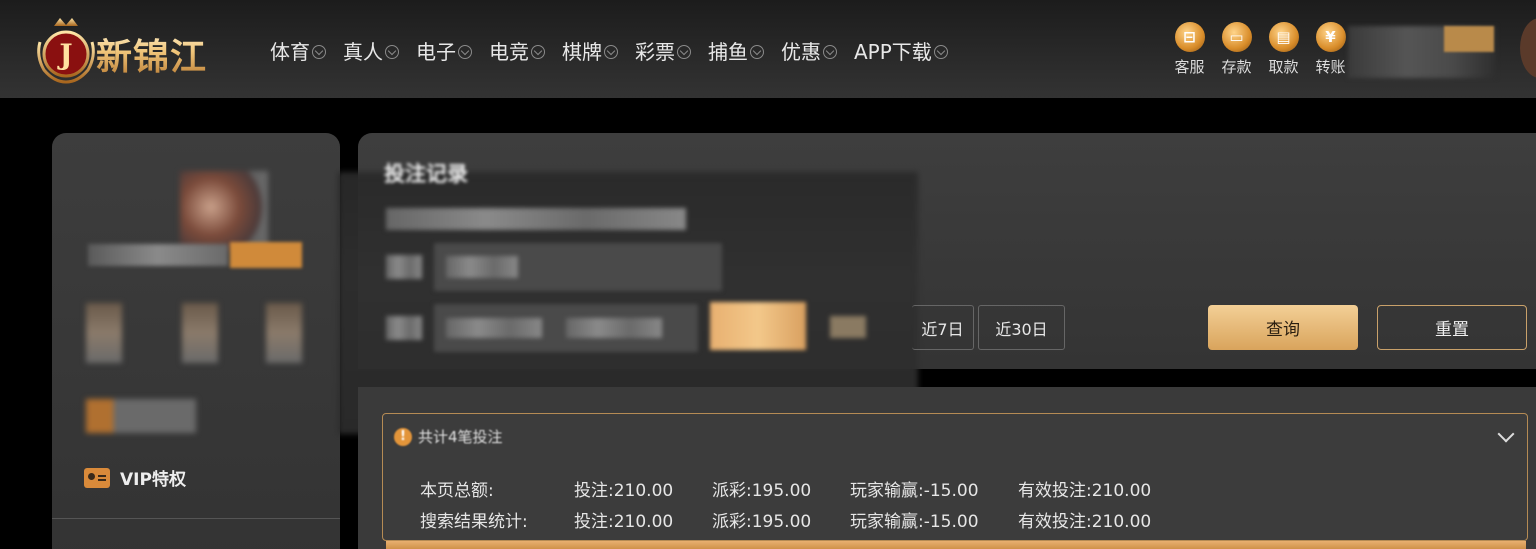  What do you see at coordinates (1283, 37) in the screenshot?
I see `cash-icon: ▤` at bounding box center [1283, 37].